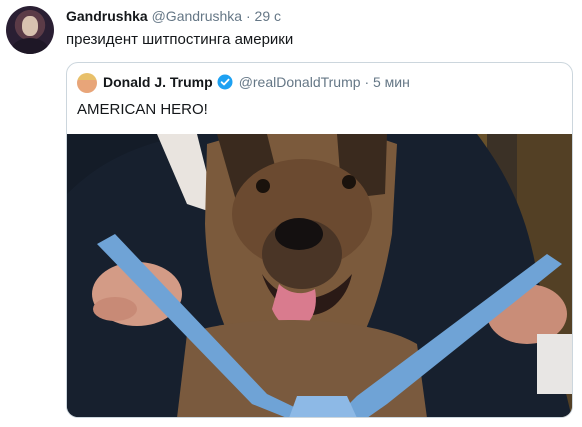 This screenshot has height=427, width=582. What do you see at coordinates (142, 109) in the screenshot?
I see `quoted-tweet-text: AMERICAN HERO!` at bounding box center [142, 109].